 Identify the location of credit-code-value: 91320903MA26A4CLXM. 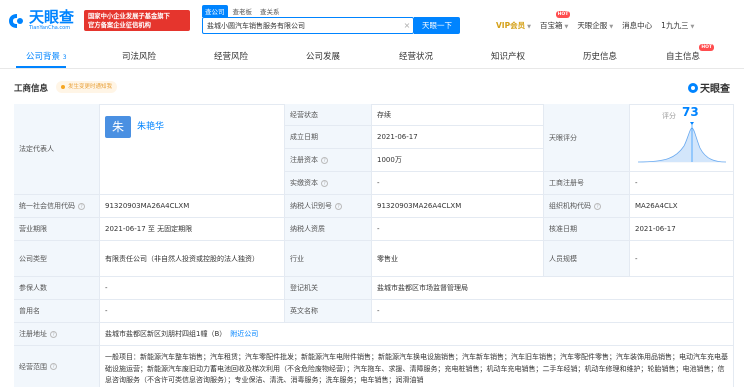
(192, 206).